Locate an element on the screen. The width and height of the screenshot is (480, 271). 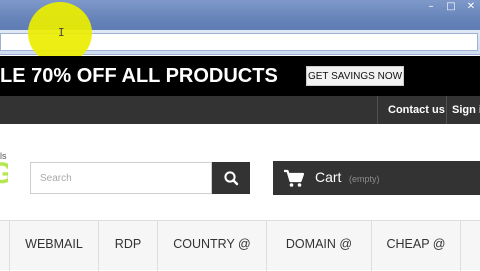
maximize-icon: □ is located at coordinates (451, 7).